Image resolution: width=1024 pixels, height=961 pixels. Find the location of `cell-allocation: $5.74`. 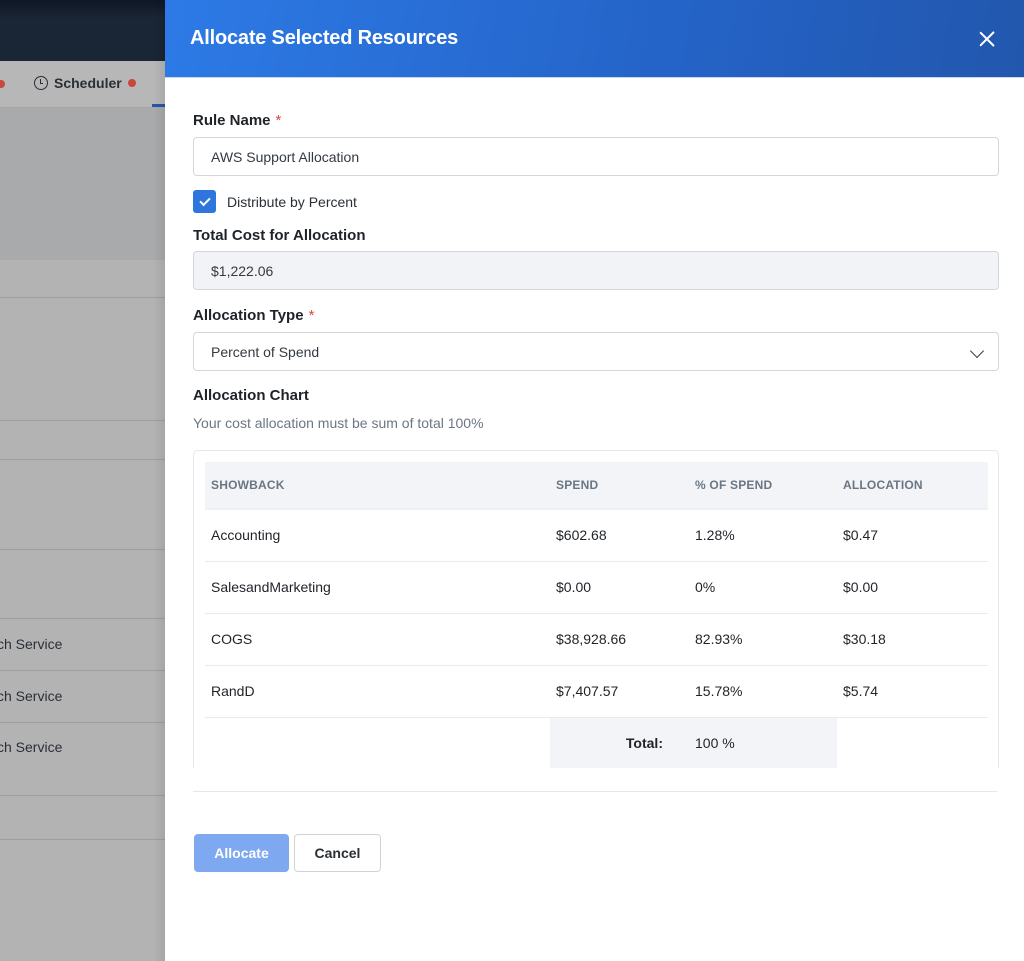

cell-allocation: $5.74 is located at coordinates (912, 691).